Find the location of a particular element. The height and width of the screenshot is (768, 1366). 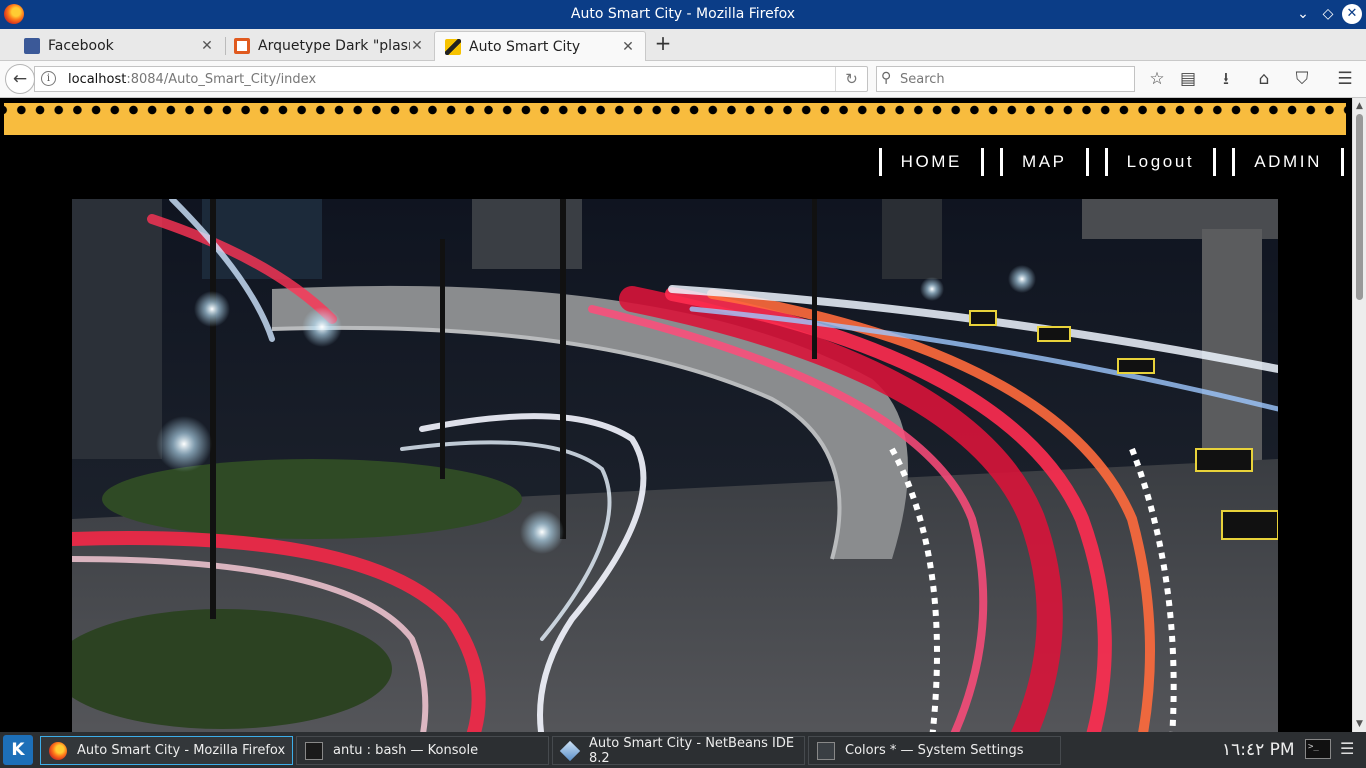

home-icon: ⌂ is located at coordinates (1264, 79).